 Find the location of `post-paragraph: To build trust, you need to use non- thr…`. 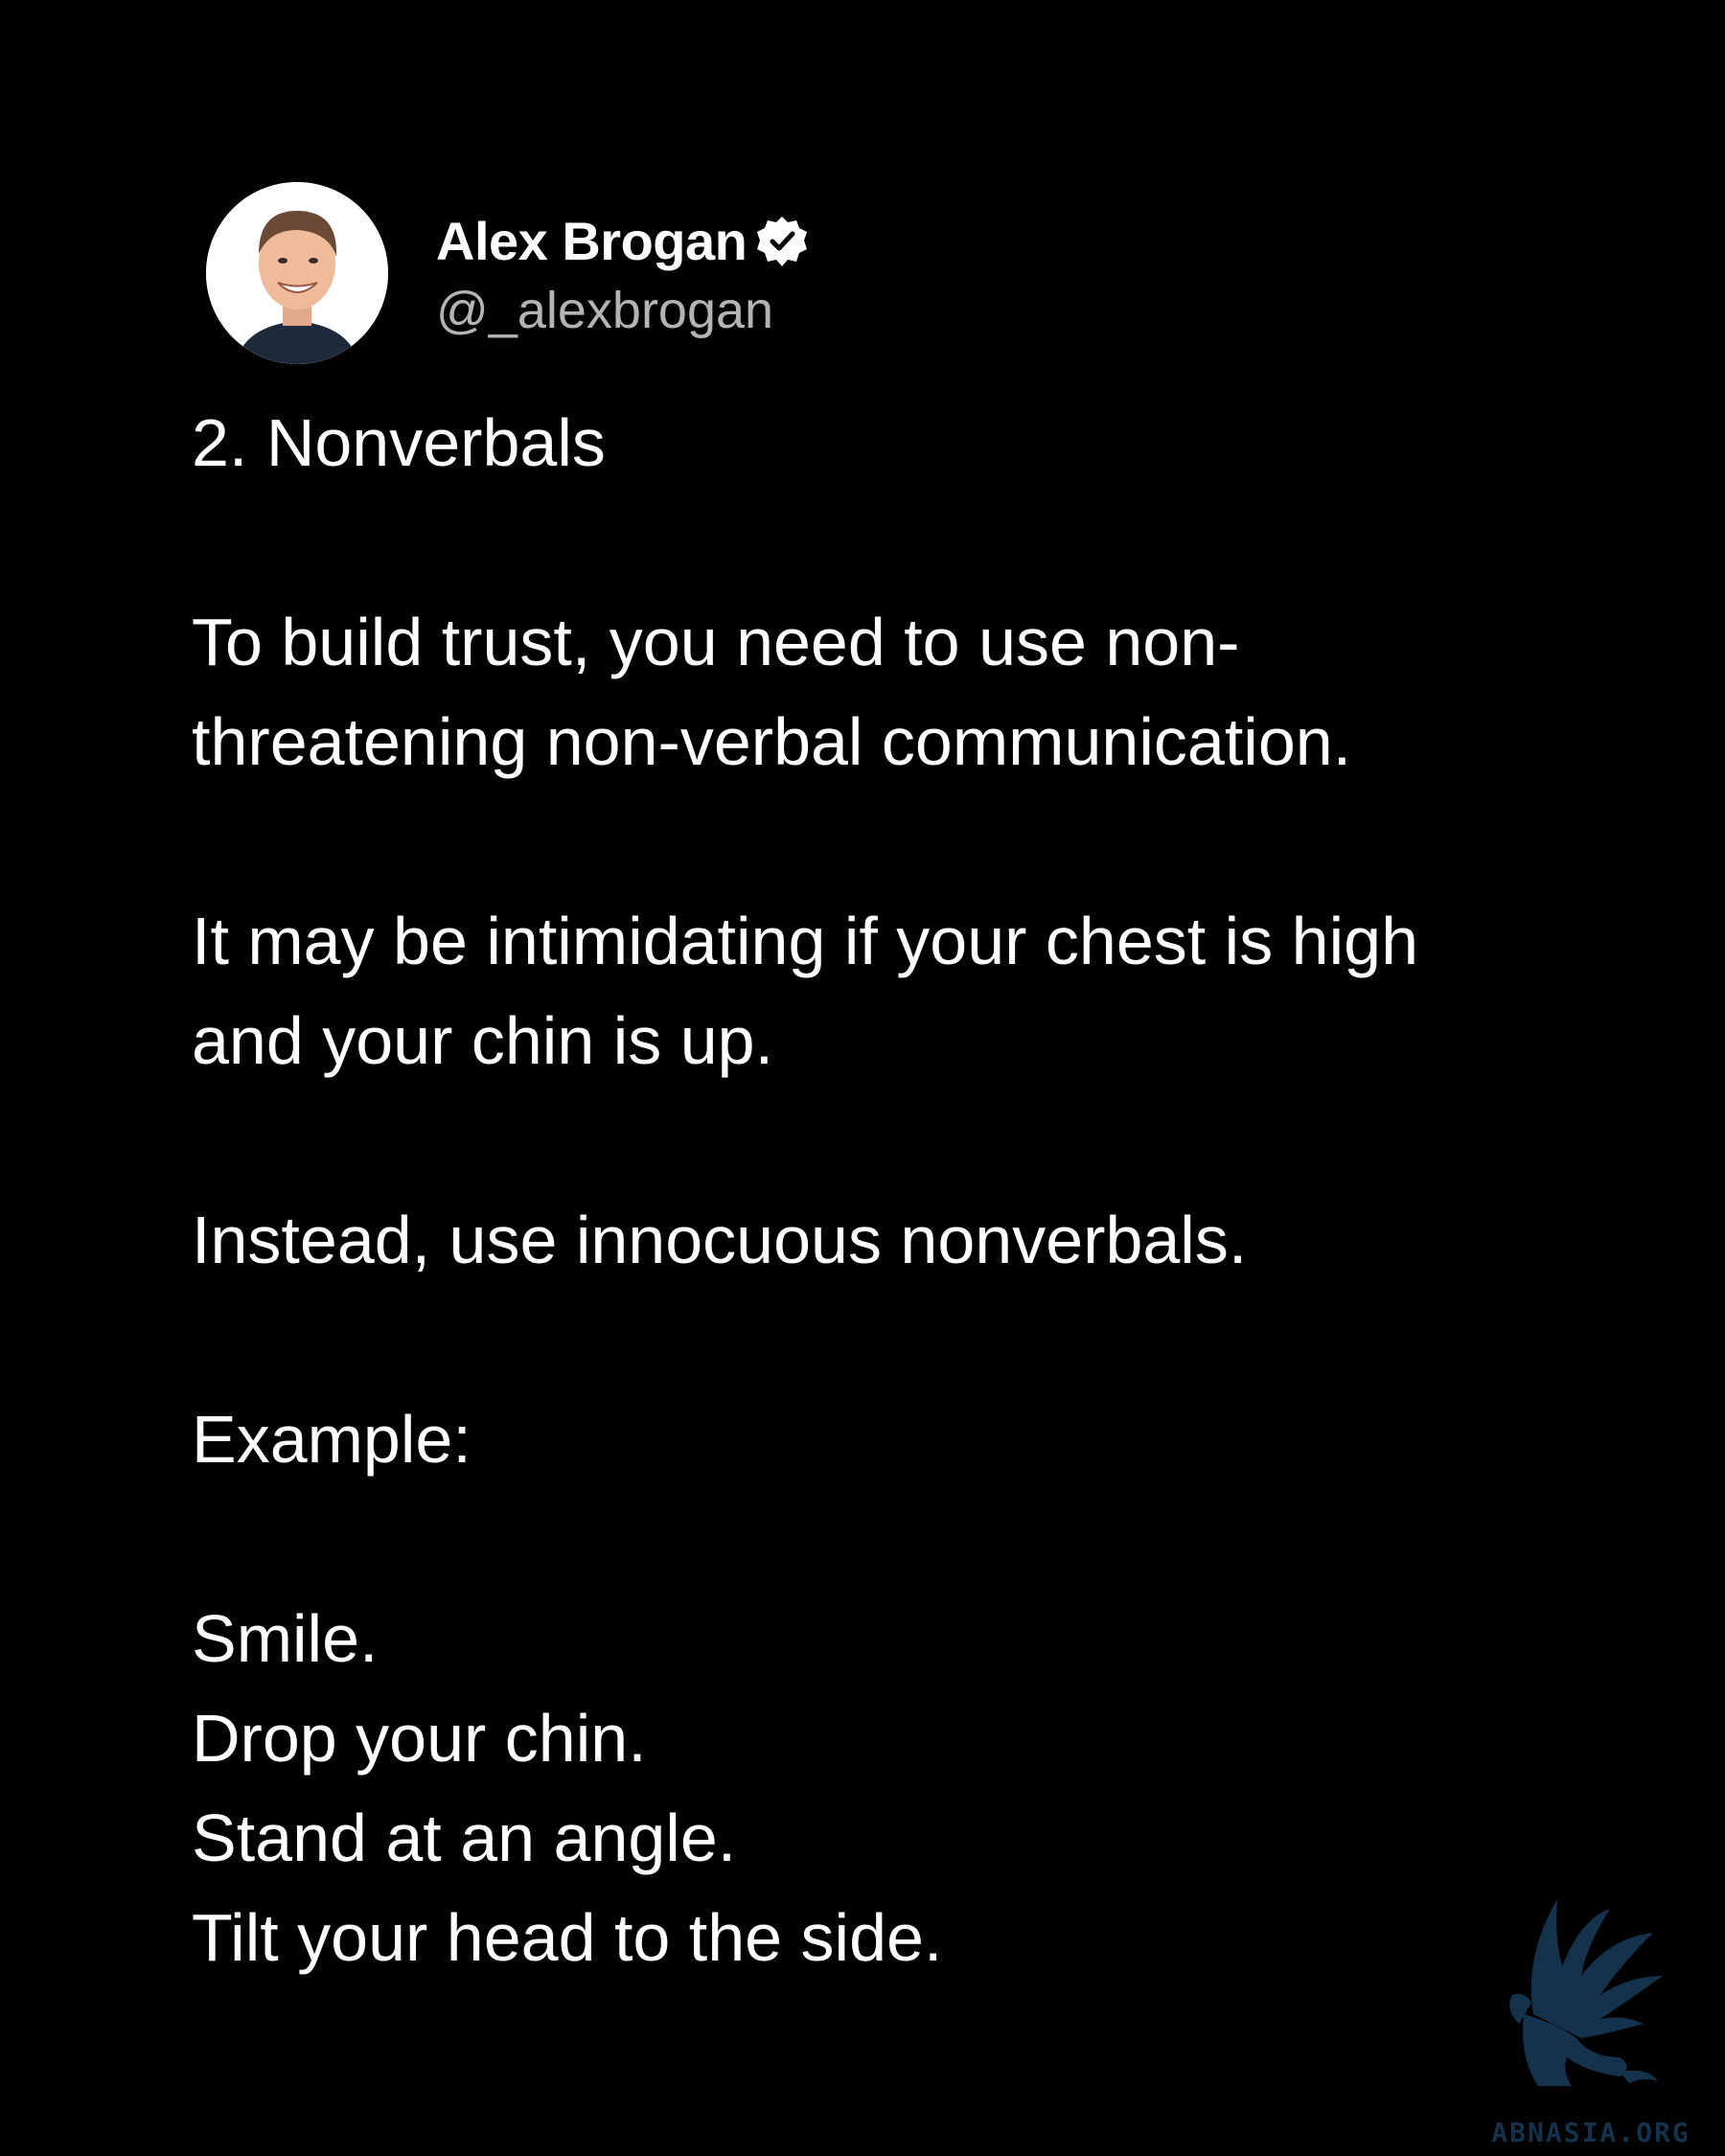

post-paragraph: To build trust, you need to use non- thr… is located at coordinates (886, 691).